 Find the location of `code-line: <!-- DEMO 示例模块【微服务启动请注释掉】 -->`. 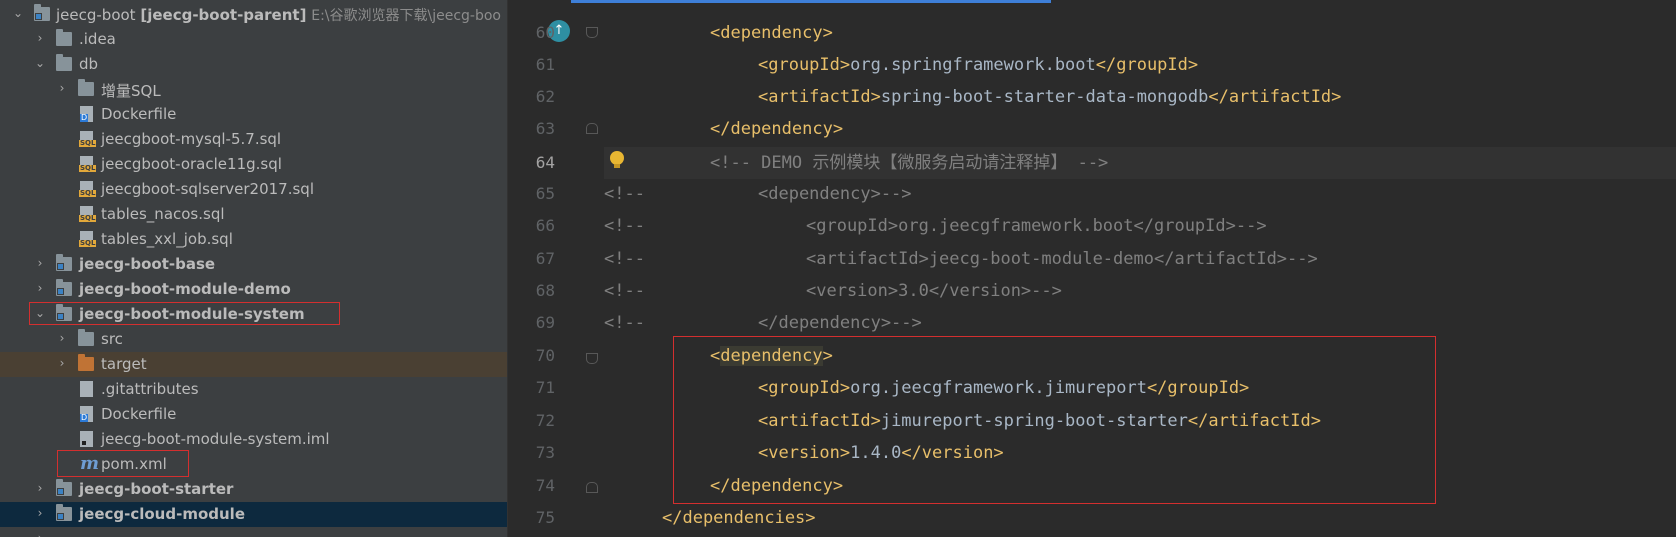

code-line: <!-- DEMO 示例模块【微服务启动请注释掉】 --> is located at coordinates (909, 163).